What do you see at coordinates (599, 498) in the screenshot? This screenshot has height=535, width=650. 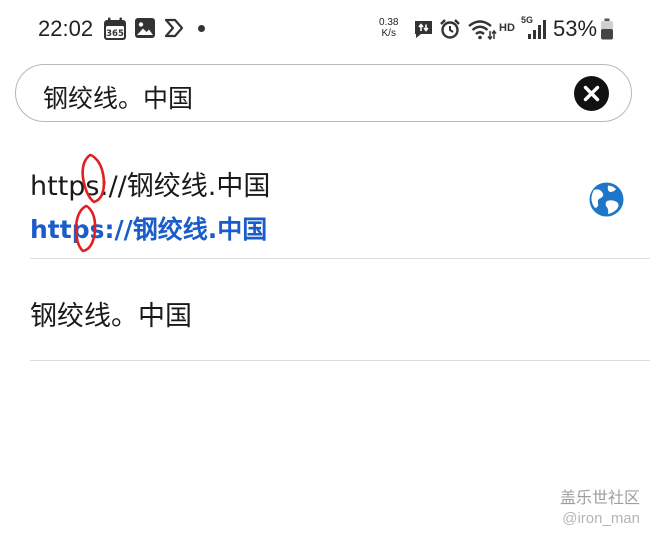 I see `watermark-site: 盖乐世社区` at bounding box center [599, 498].